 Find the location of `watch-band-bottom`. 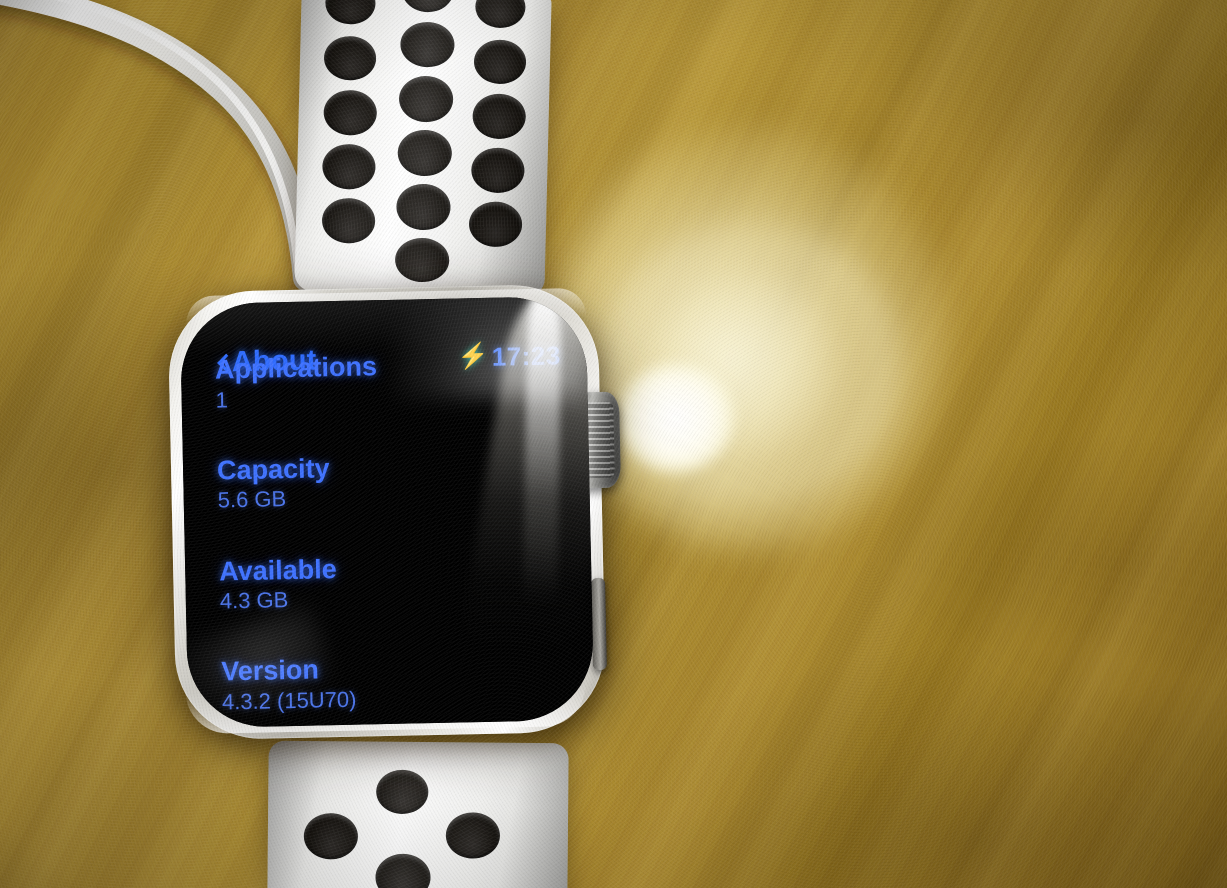

watch-band-bottom is located at coordinates (418, 814).